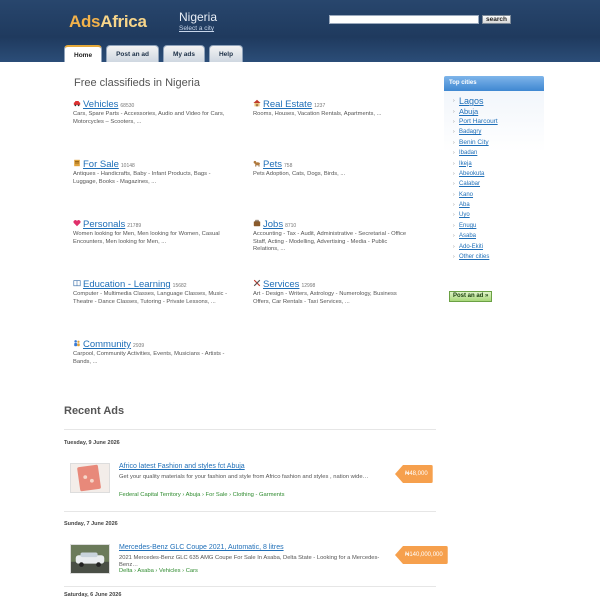  What do you see at coordinates (498, 215) in the screenshot?
I see `city-item: › Uyo` at bounding box center [498, 215].